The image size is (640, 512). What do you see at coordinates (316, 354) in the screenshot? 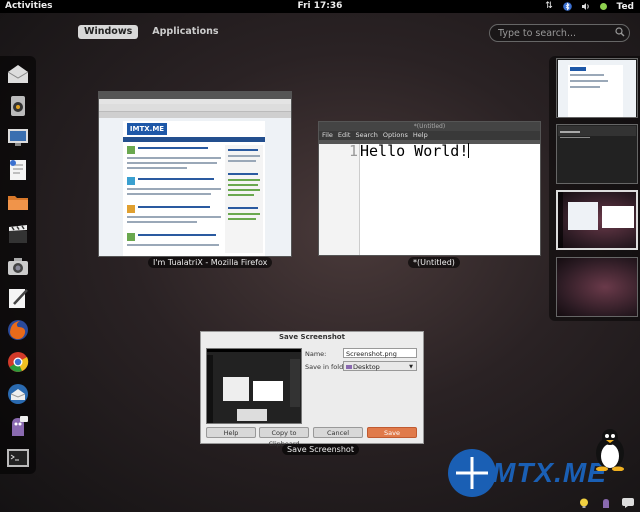
I see `name-label: Name:` at bounding box center [316, 354].